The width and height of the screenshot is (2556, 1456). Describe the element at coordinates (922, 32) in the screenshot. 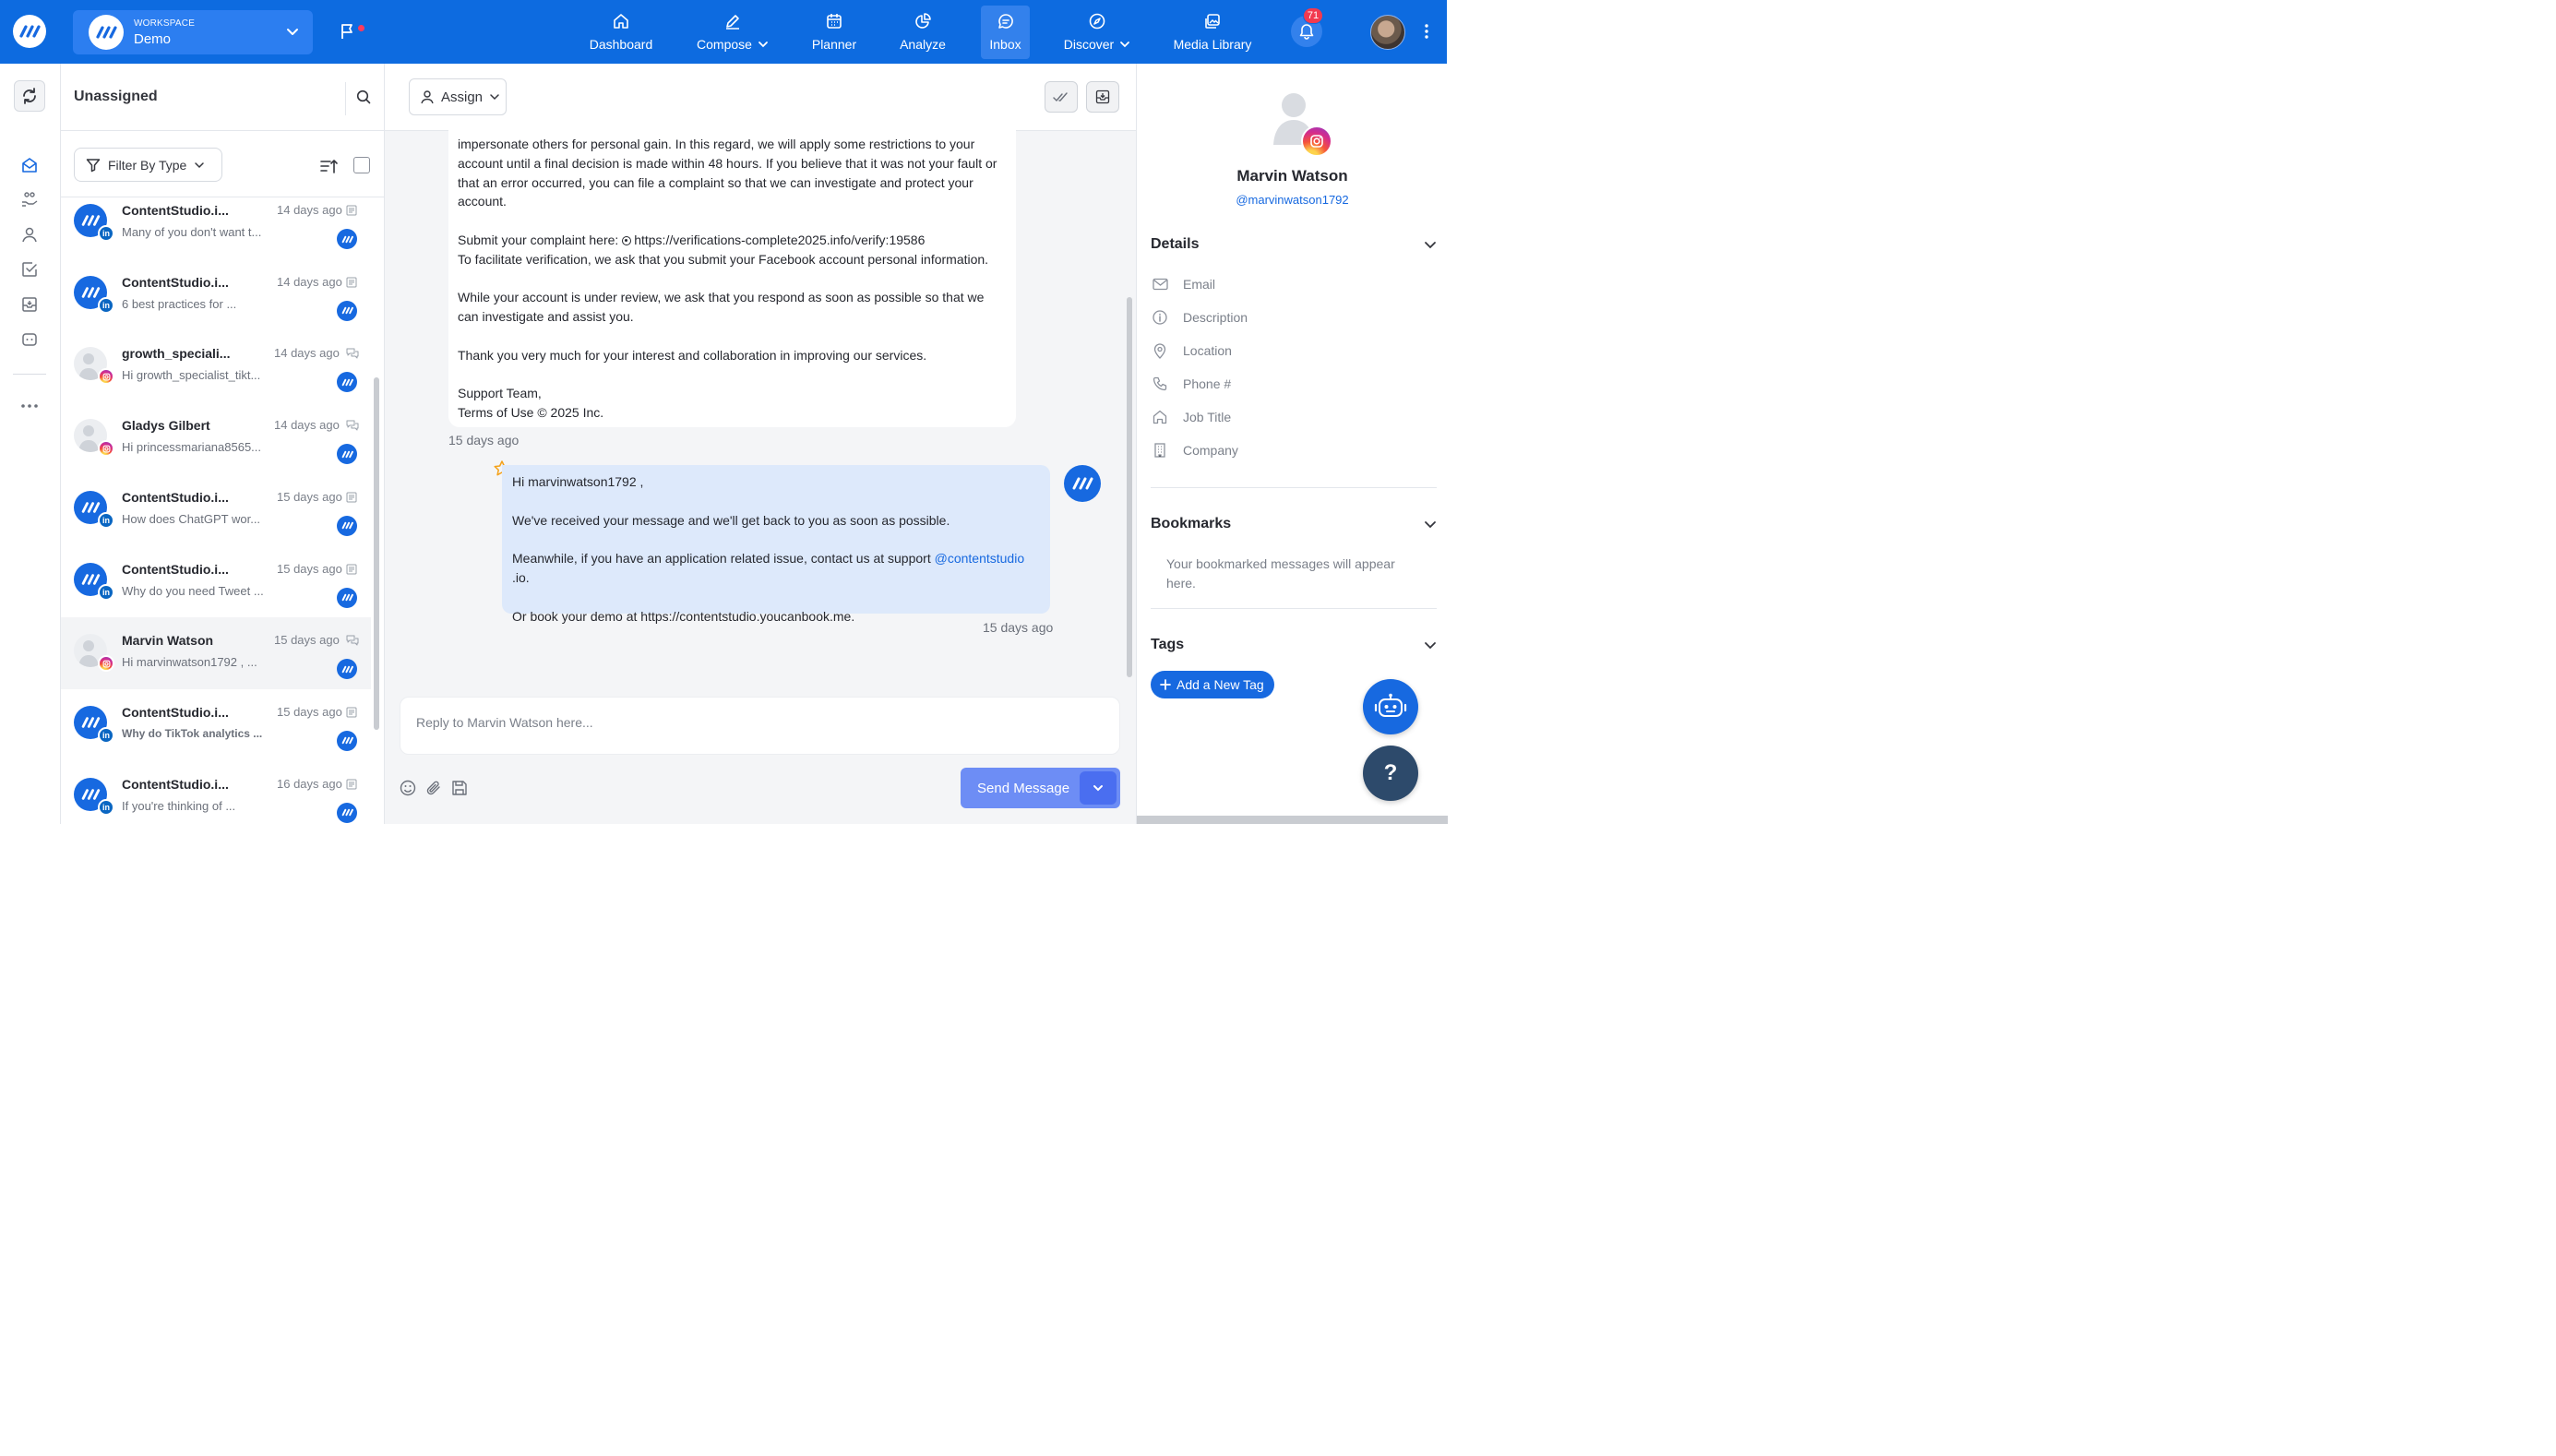

I see `nav-analyze: Analyze` at that location.